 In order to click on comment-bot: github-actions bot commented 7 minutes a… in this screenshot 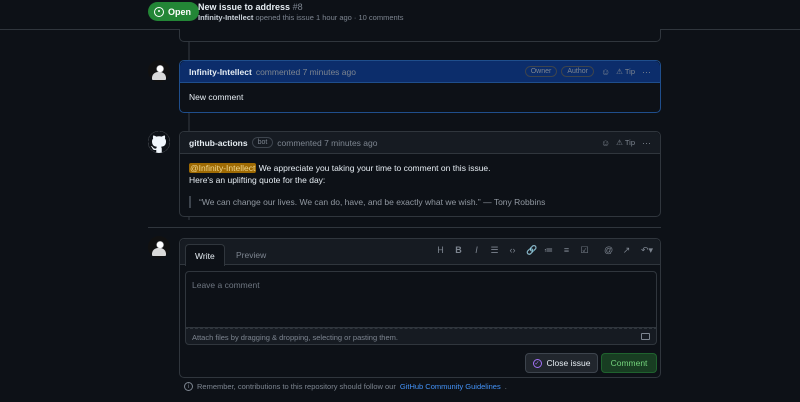, I will do `click(420, 174)`.